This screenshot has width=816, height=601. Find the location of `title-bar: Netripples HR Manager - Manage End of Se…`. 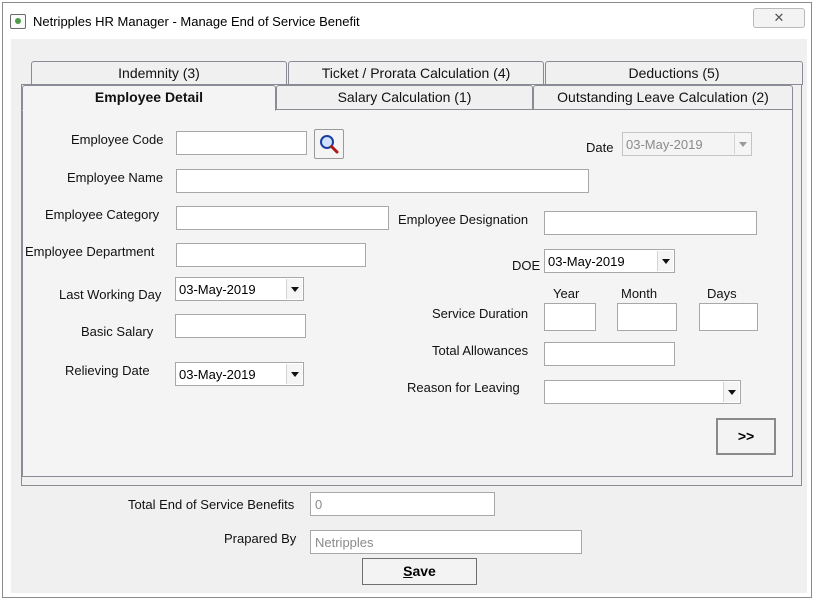

title-bar: Netripples HR Manager - Manage End of Se… is located at coordinates (407, 20).